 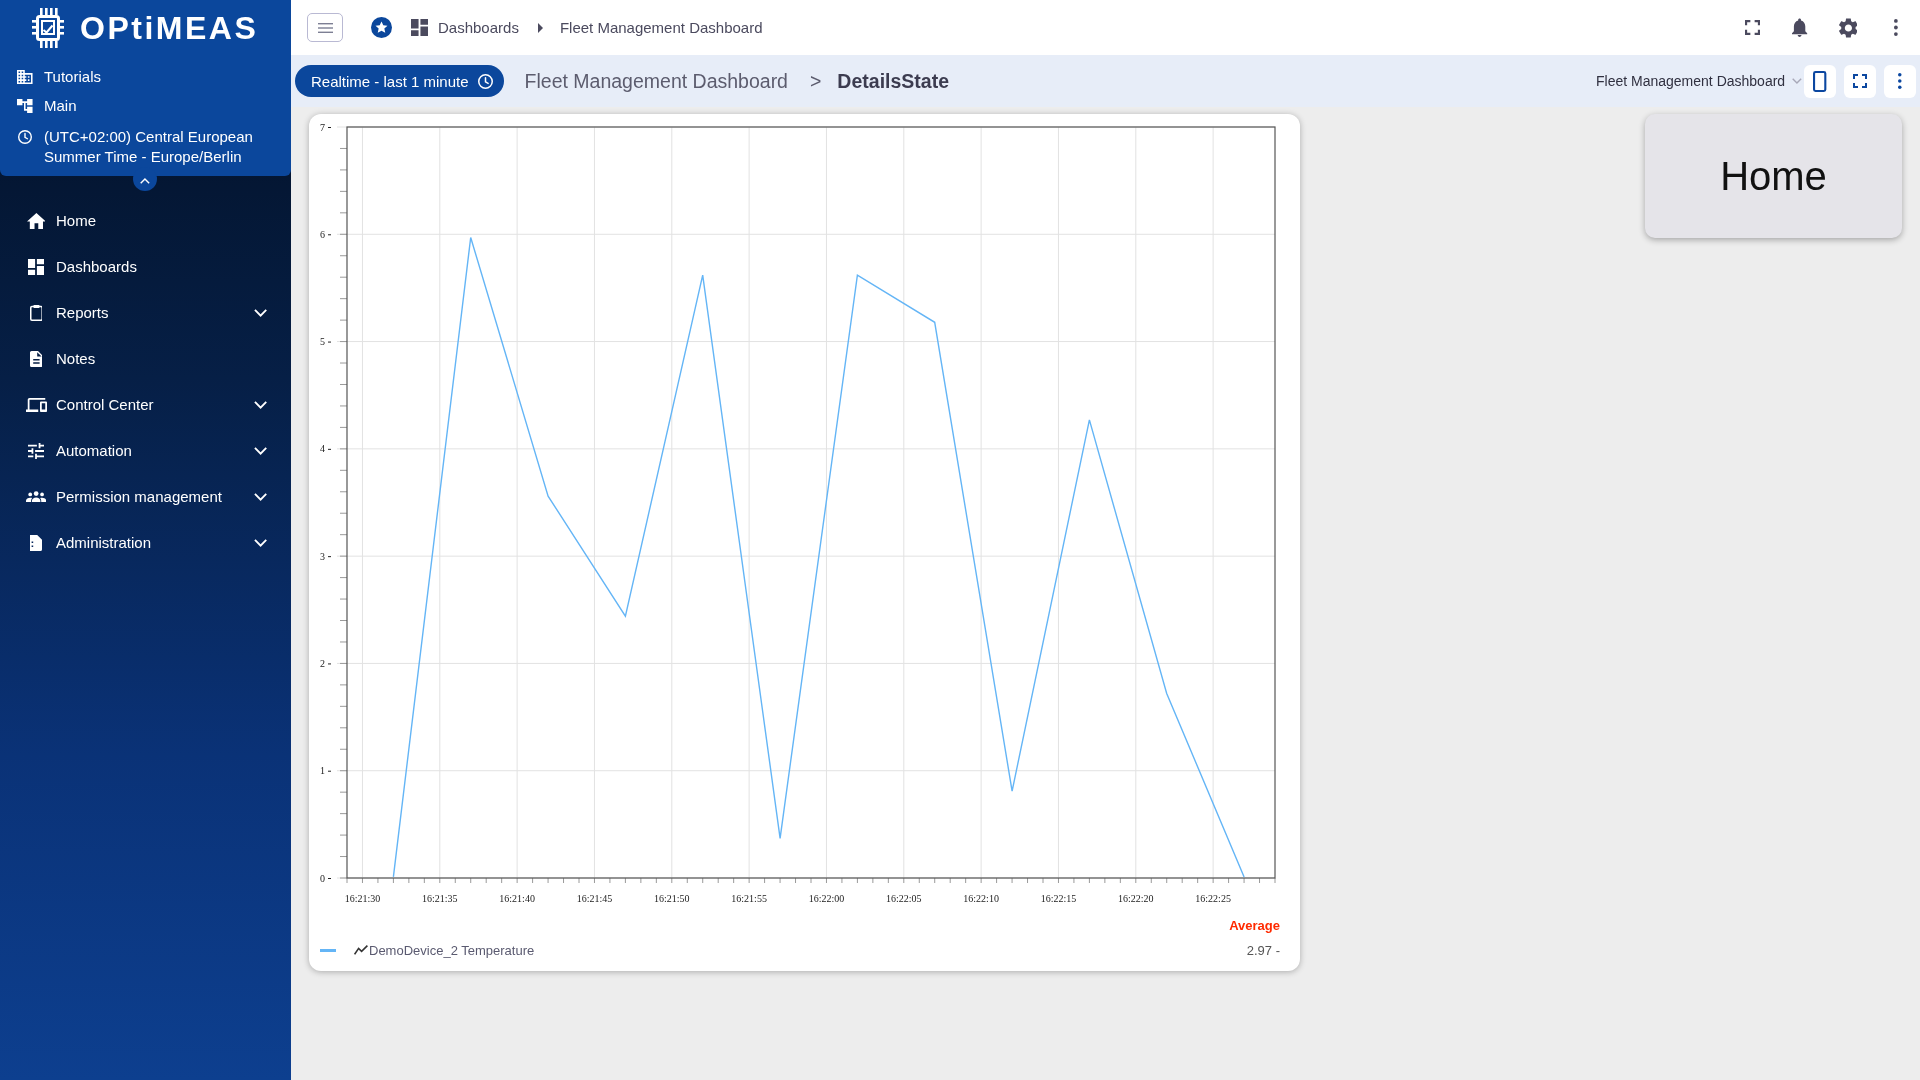 What do you see at coordinates (1213, 898) in the screenshot?
I see `tick-label: 16:22:25` at bounding box center [1213, 898].